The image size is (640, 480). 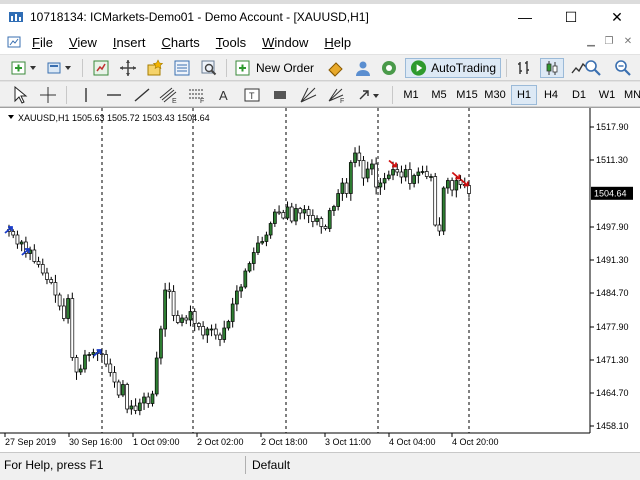 I want to click on market-watch-button, so click(x=101, y=68).